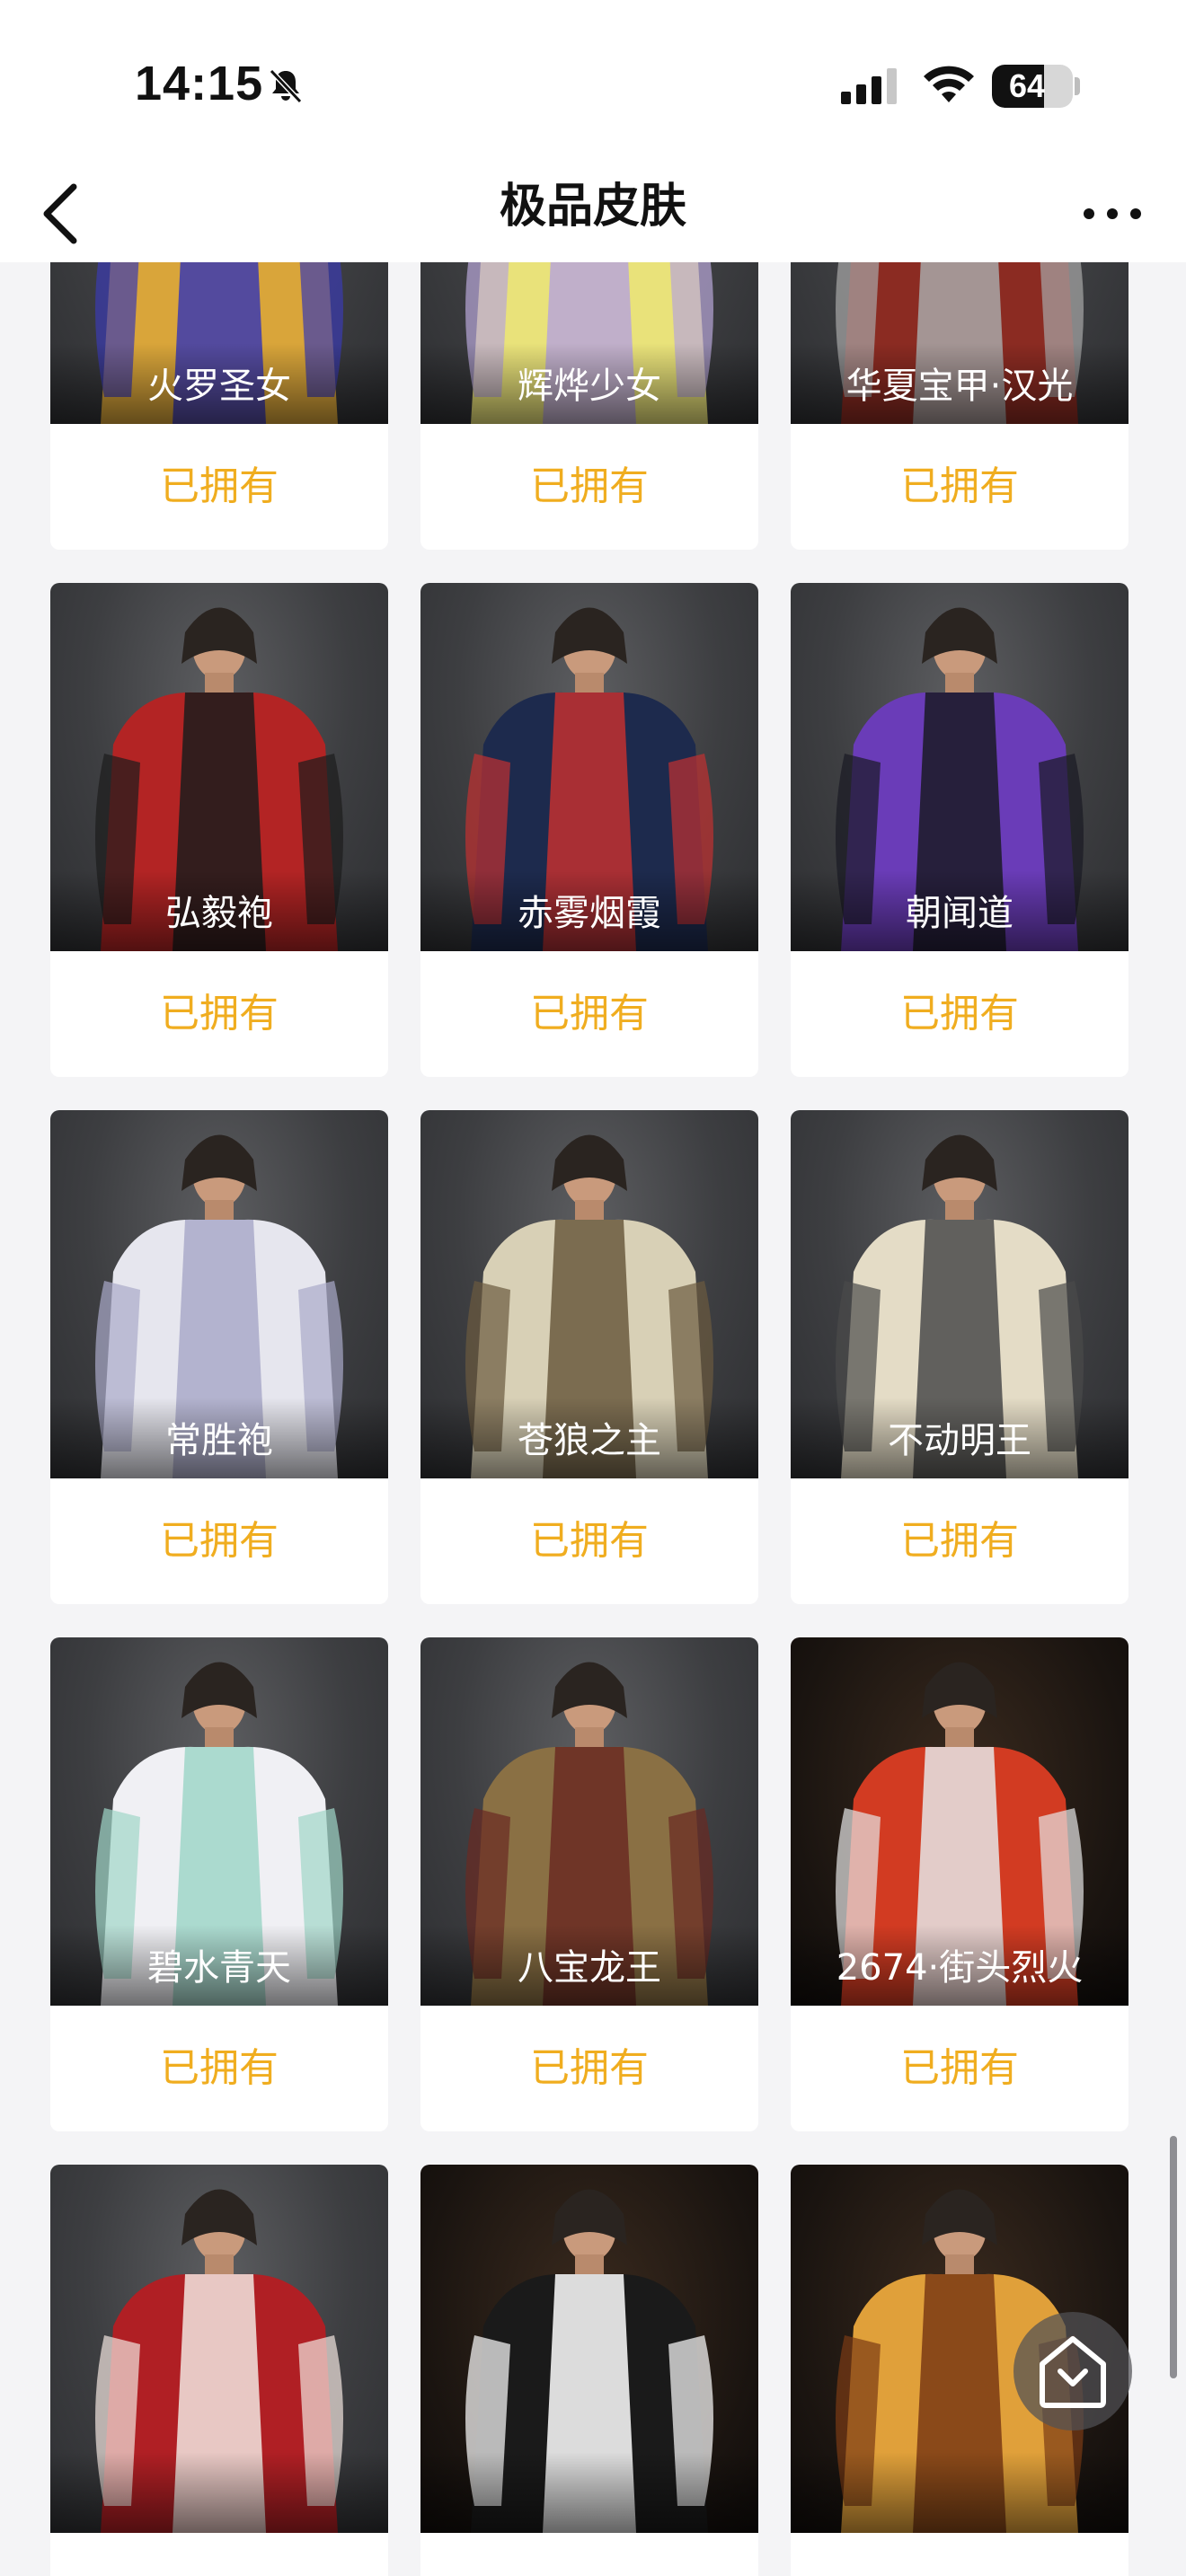  What do you see at coordinates (219, 913) in the screenshot?
I see `skin-name: 弘毅袍` at bounding box center [219, 913].